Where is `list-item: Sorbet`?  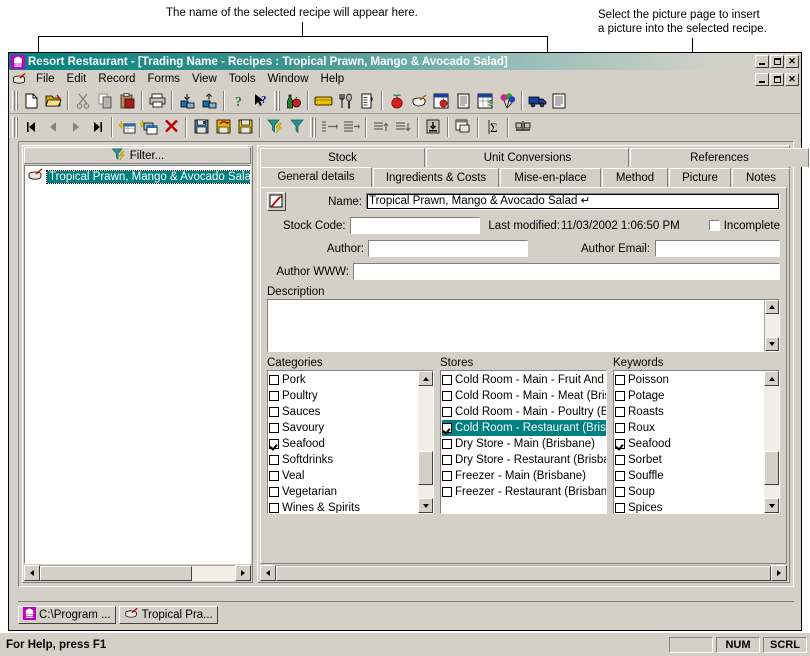
list-item: Sorbet is located at coordinates (689, 460).